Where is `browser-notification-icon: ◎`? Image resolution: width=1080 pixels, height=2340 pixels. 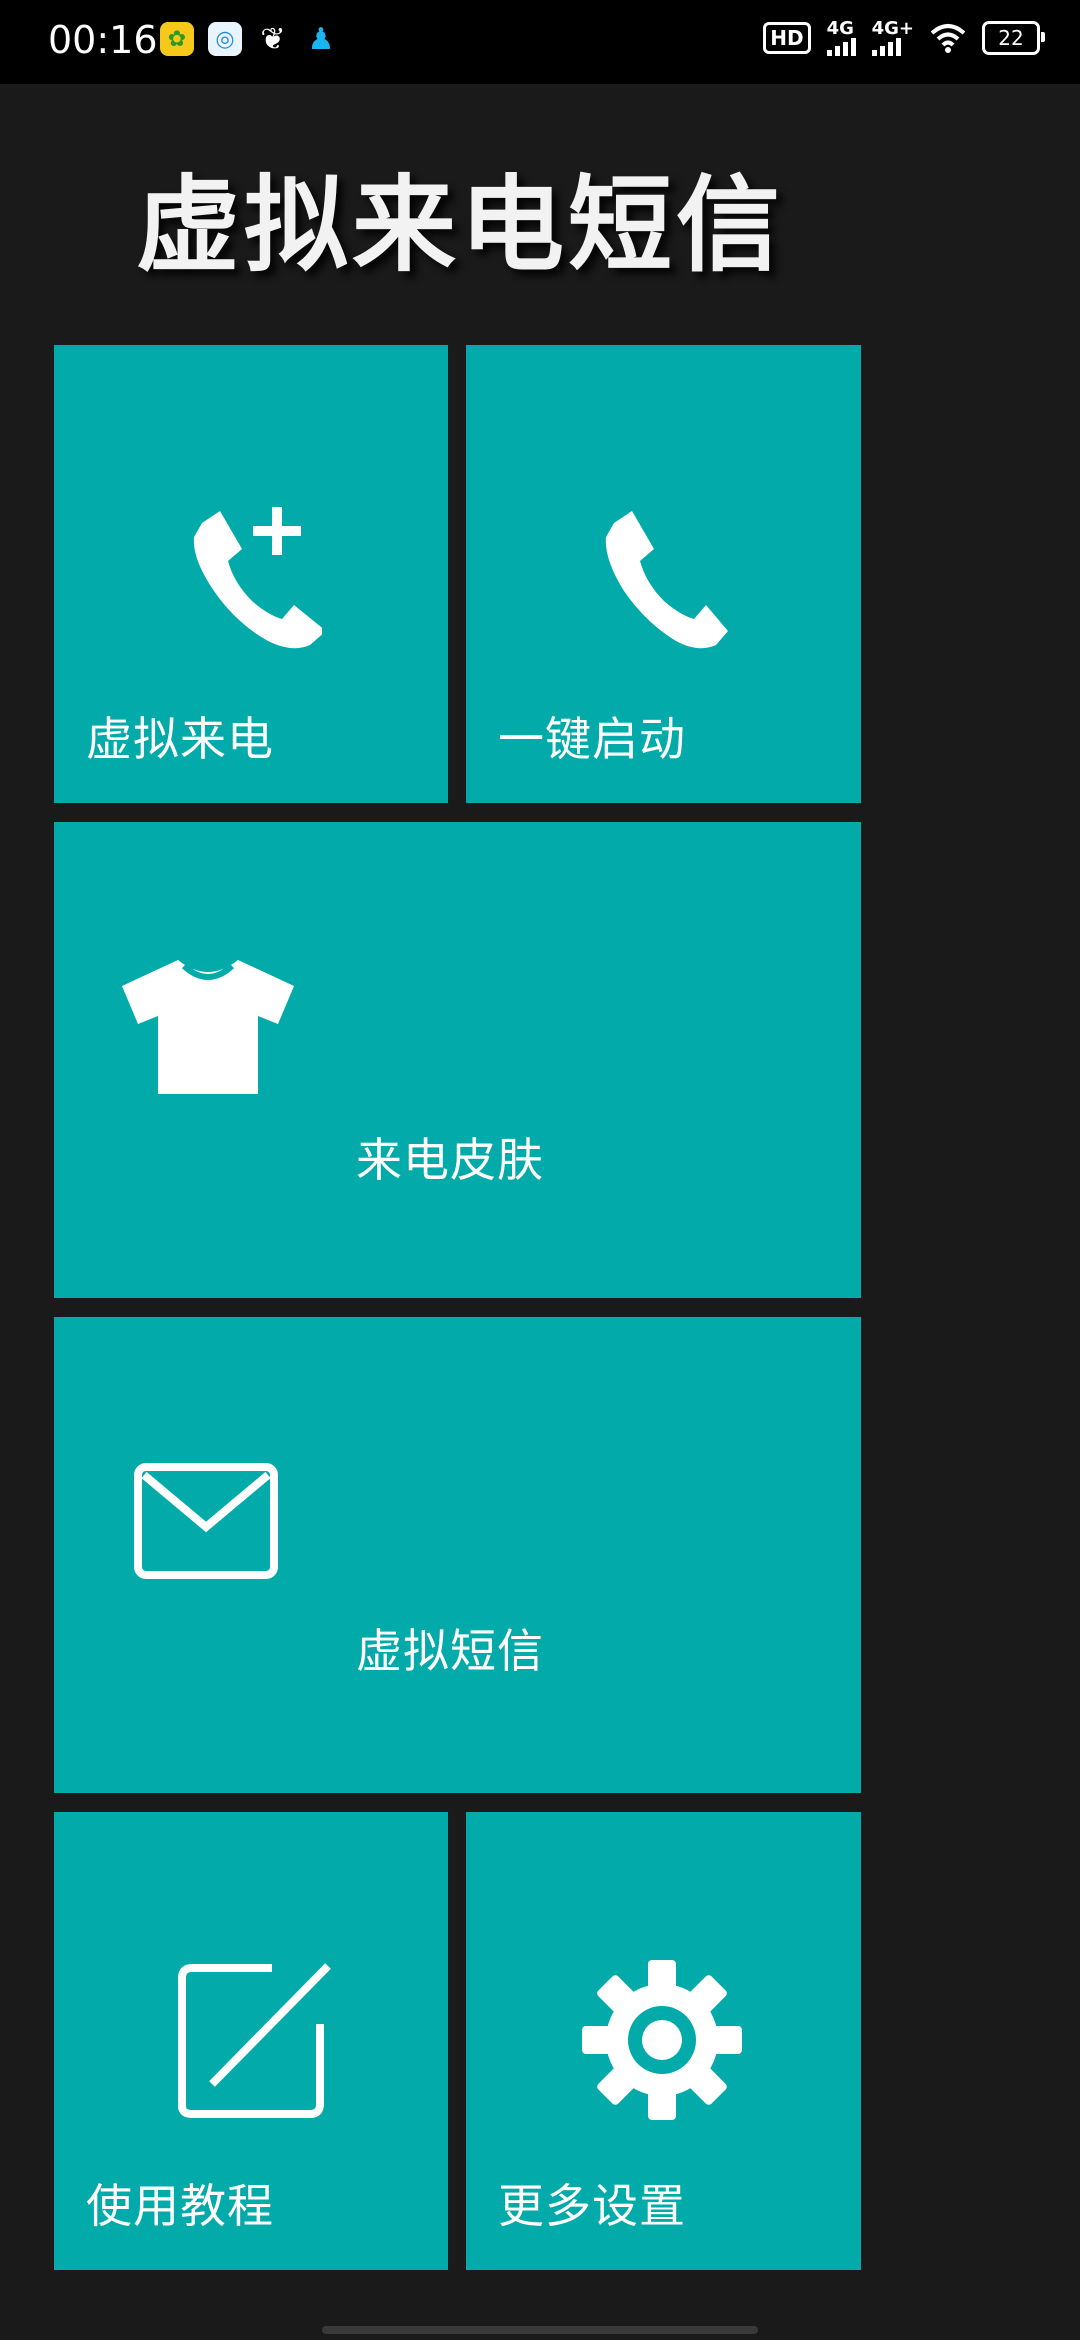
browser-notification-icon: ◎ is located at coordinates (225, 39).